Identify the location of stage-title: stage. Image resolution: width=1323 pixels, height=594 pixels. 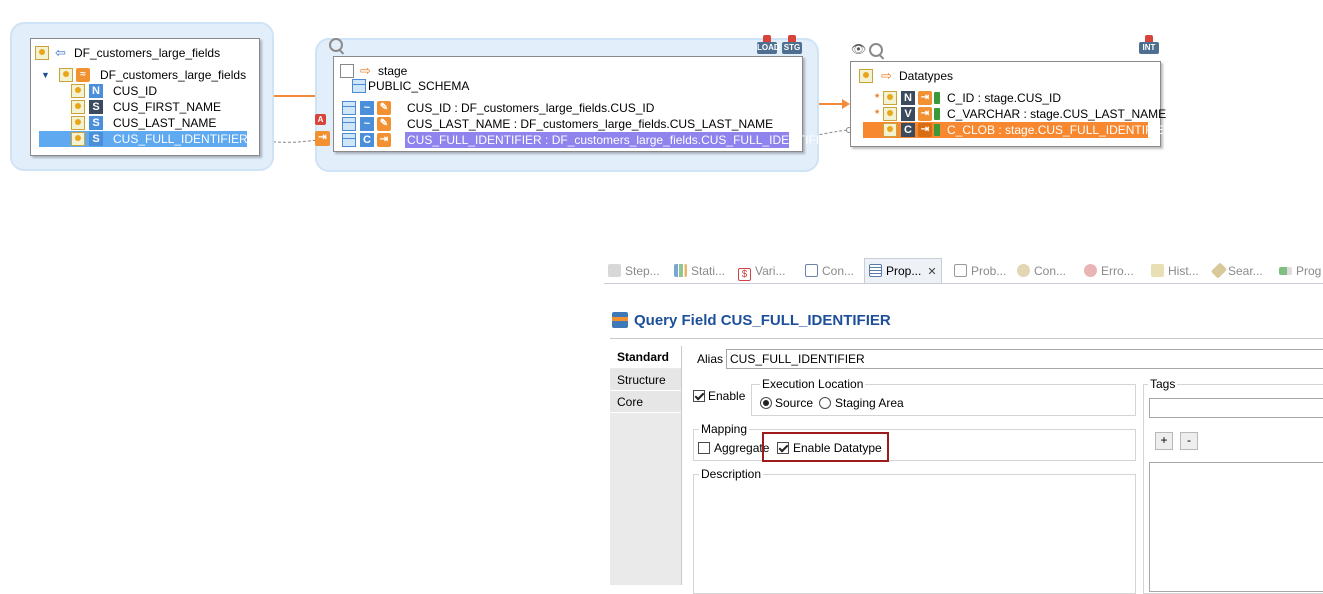
(393, 71).